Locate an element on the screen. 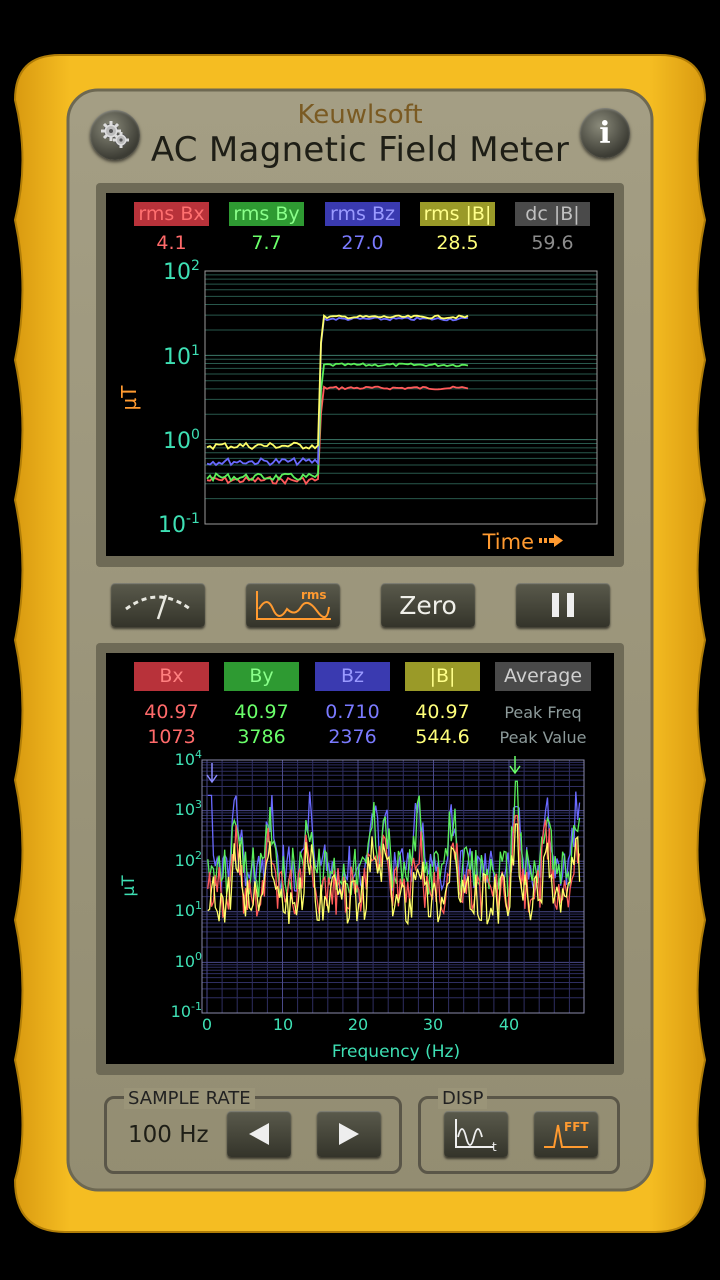 This screenshot has height=1280, width=720. info-icon: i is located at coordinates (605, 133).